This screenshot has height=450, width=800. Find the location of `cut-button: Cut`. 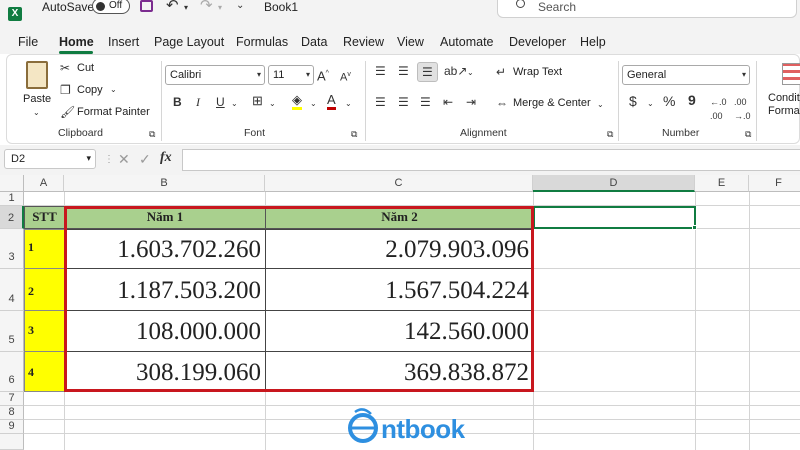

cut-button: Cut is located at coordinates (85, 68).